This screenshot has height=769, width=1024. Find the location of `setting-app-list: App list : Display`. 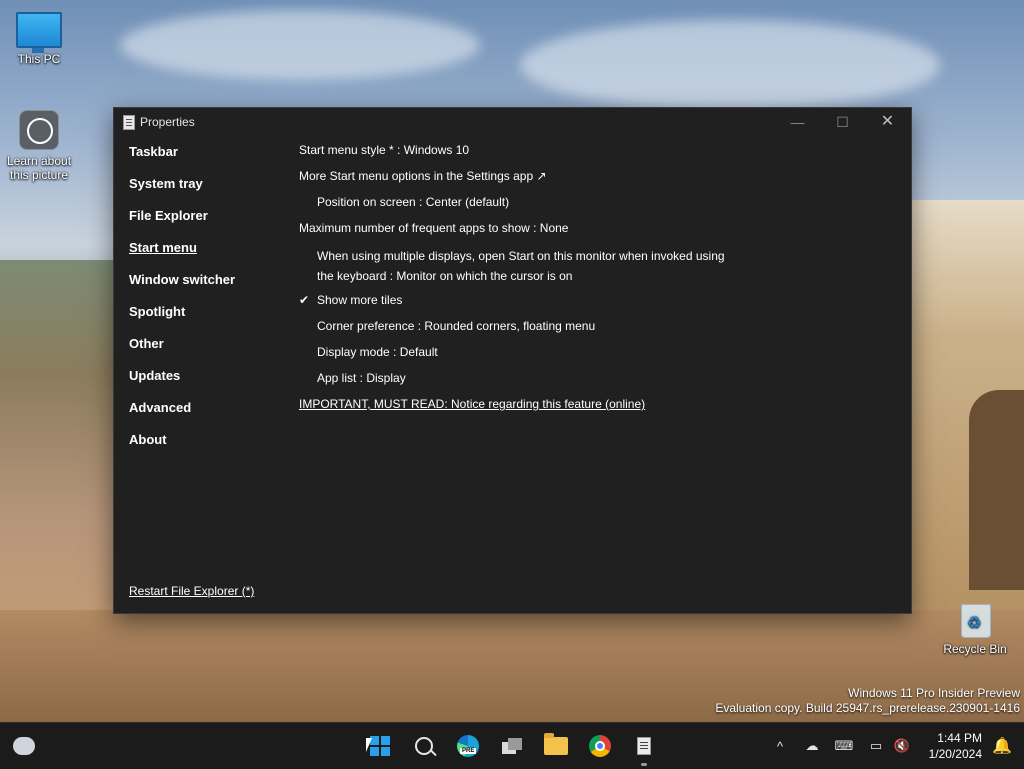

setting-app-list: App list : Display is located at coordinates (579, 378).